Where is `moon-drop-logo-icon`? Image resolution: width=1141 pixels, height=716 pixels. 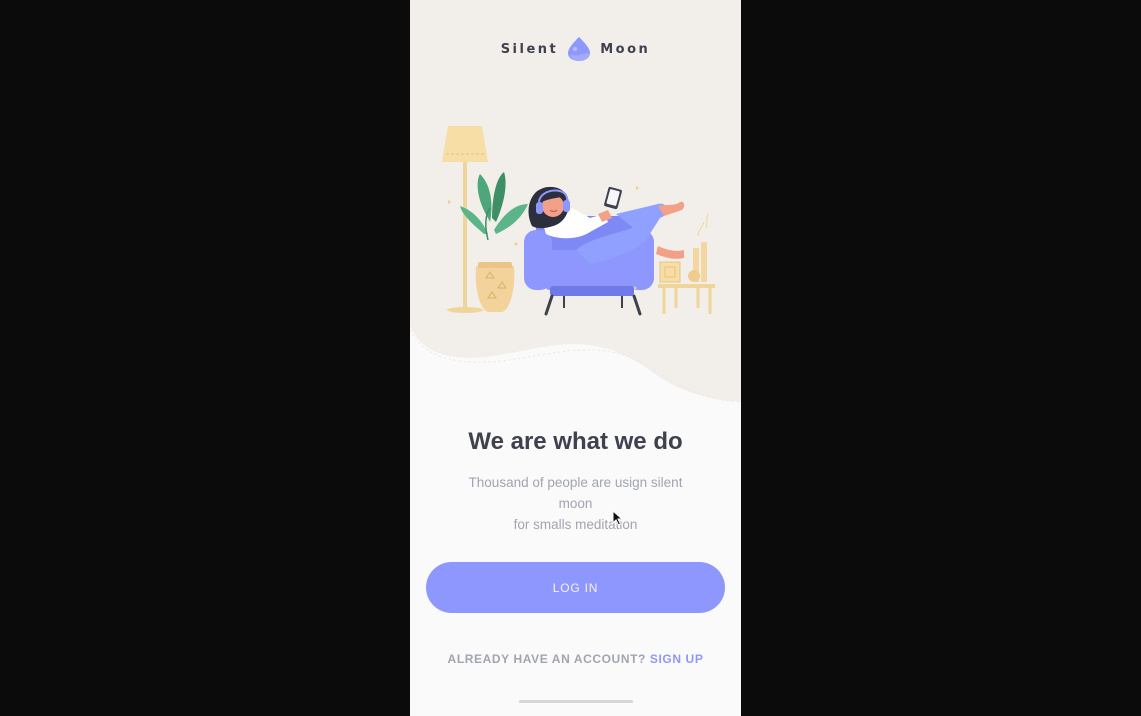
moon-drop-logo-icon is located at coordinates (579, 49).